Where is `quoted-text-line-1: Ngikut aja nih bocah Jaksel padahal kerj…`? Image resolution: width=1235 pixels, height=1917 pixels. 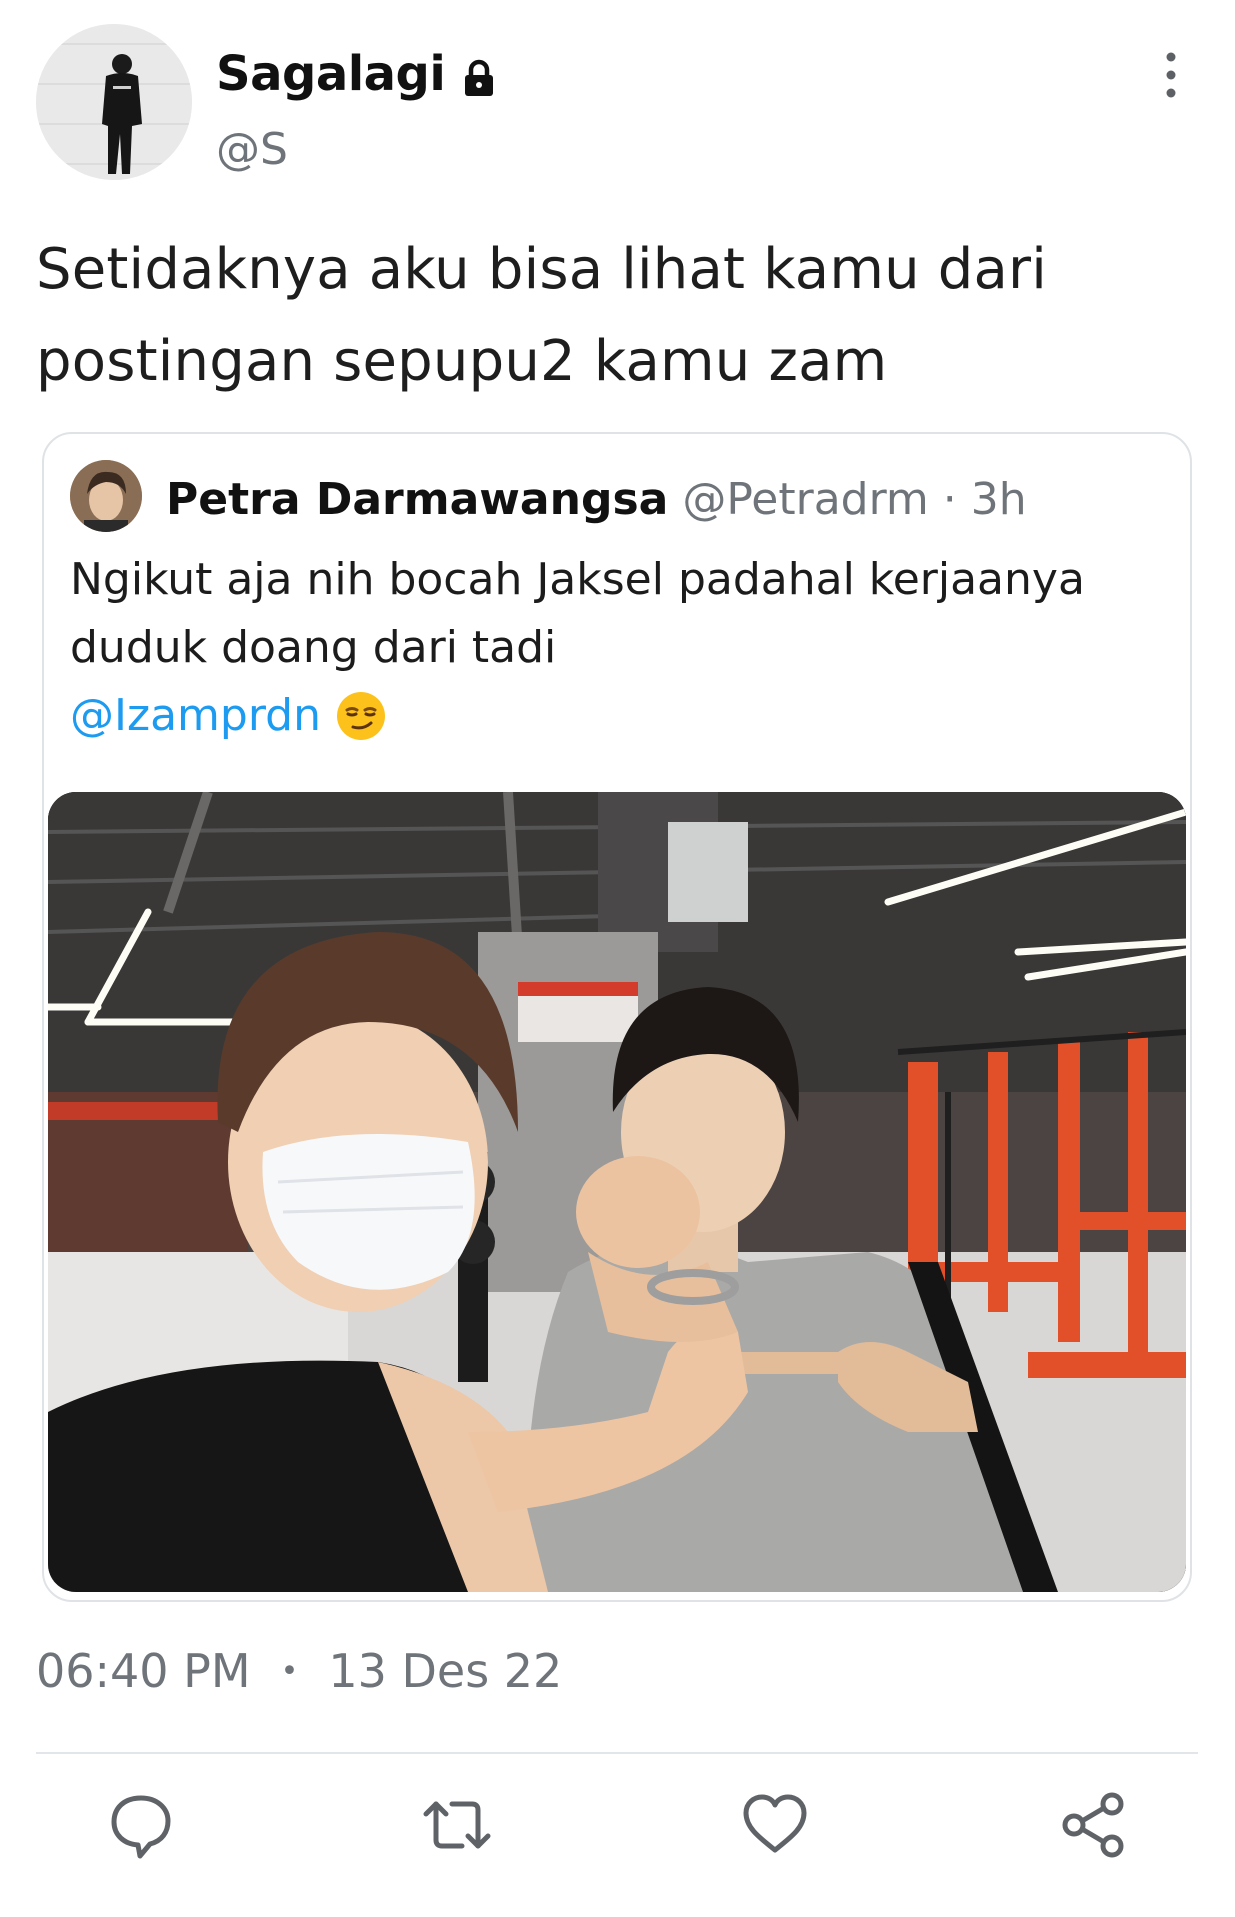
quoted-text-line-1: Ngikut aja nih bocah Jaksel padahal kerj… is located at coordinates (577, 579).